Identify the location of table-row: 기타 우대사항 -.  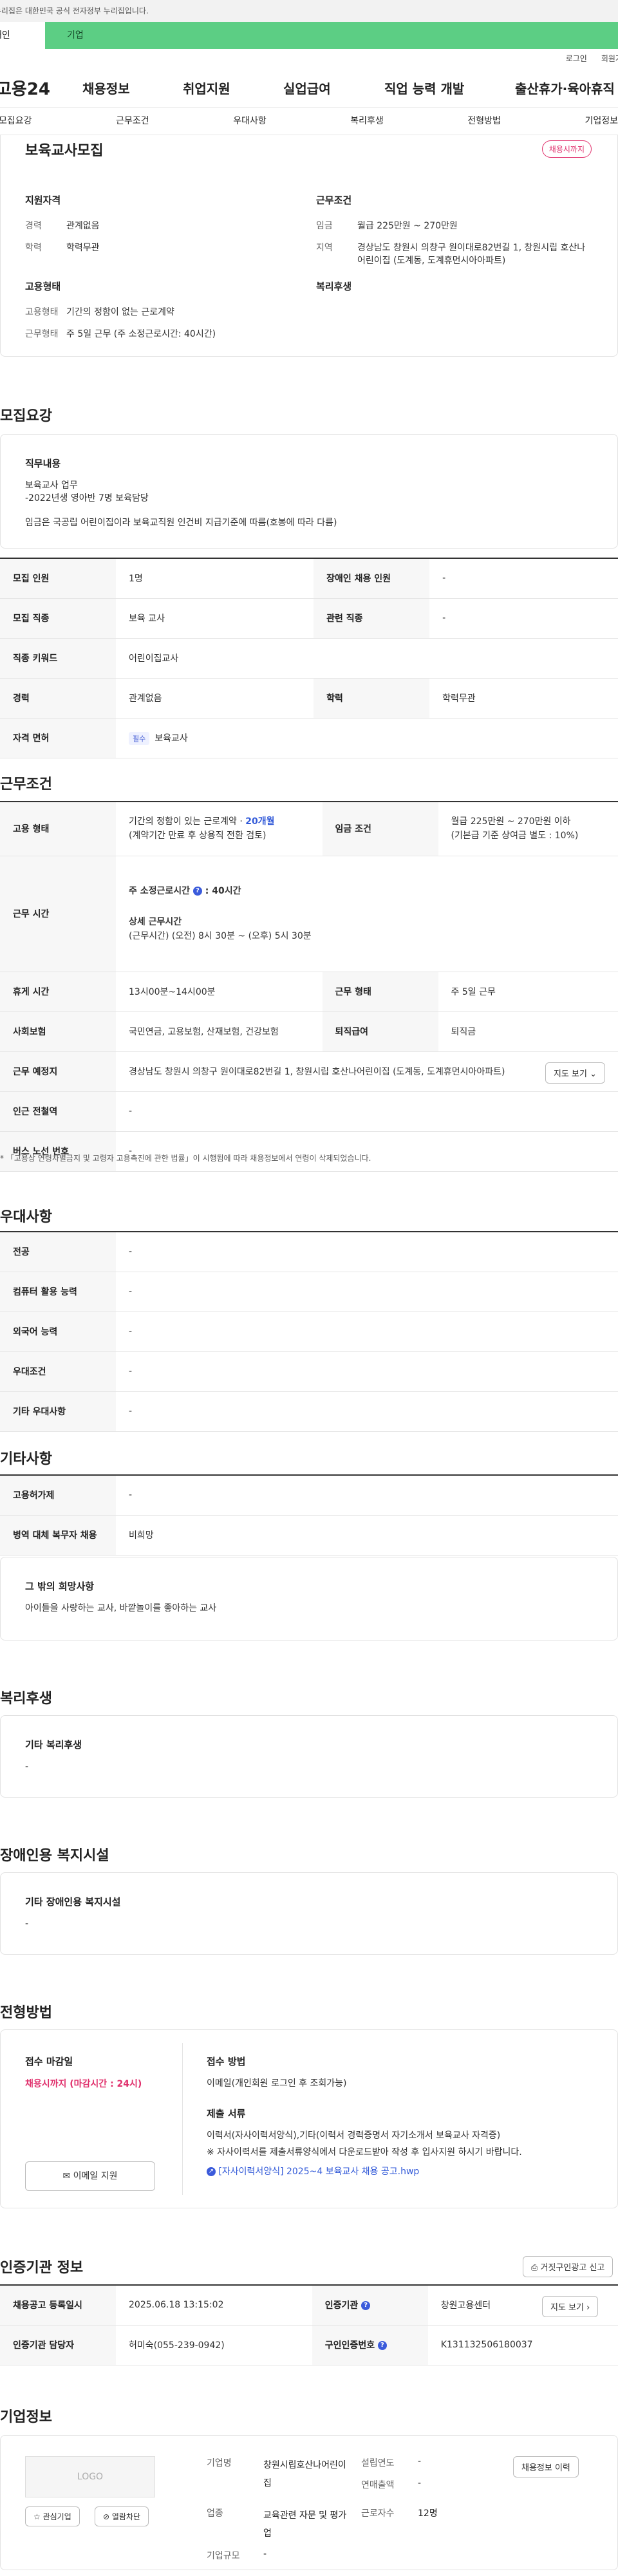
(309, 1411).